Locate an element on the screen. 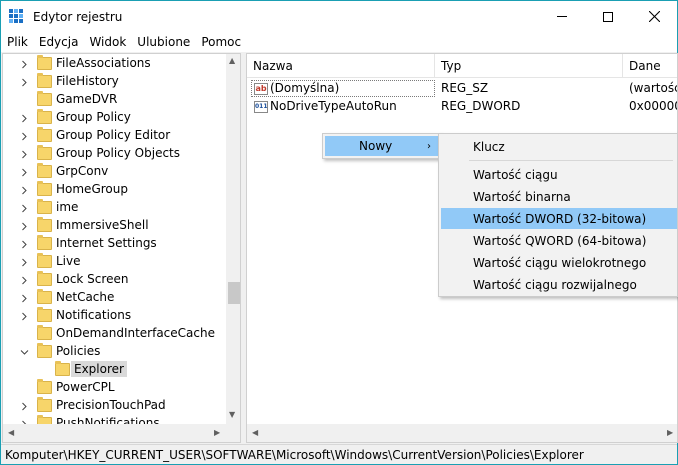 Image resolution: width=678 pixels, height=465 pixels. tree-item: FileHistory is located at coordinates (114, 82).